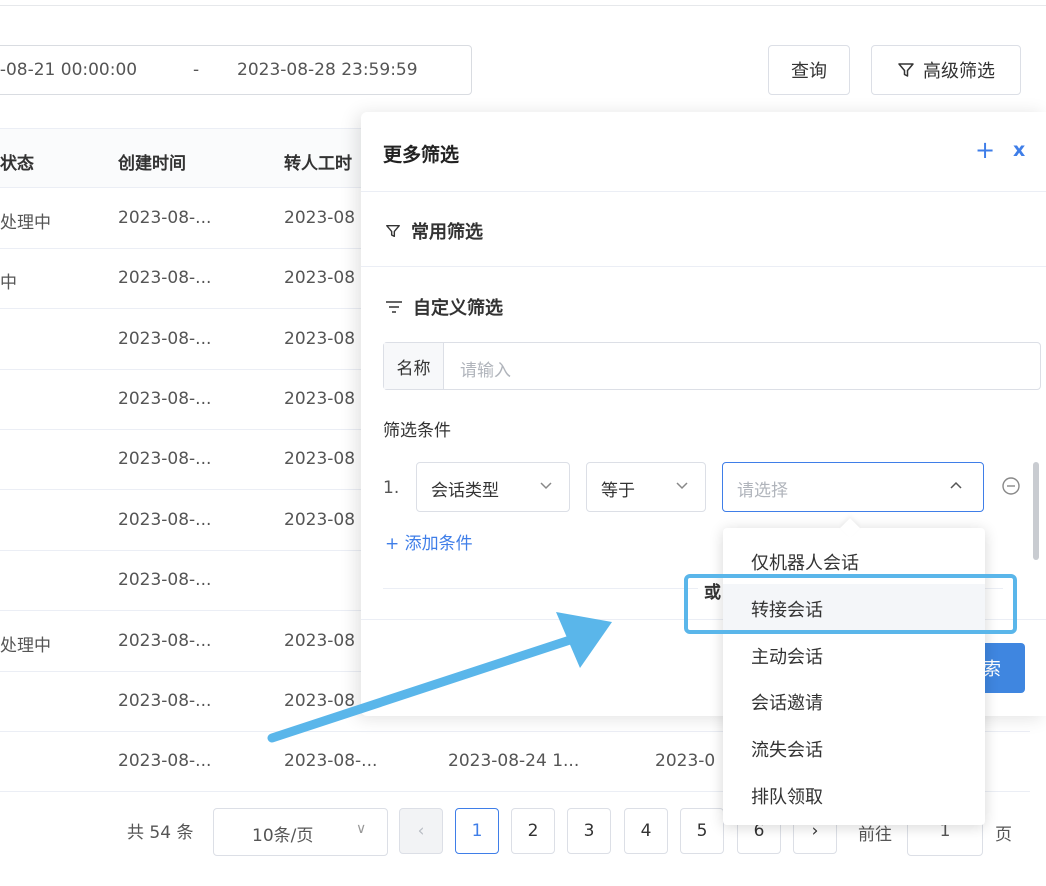 This screenshot has height=886, width=1046. I want to click on cell-column-5: 2023-0, so click(685, 761).